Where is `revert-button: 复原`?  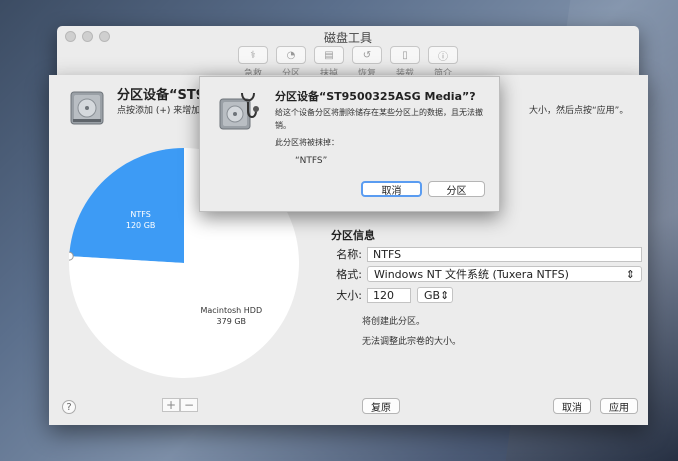
revert-button: 复原 is located at coordinates (381, 406).